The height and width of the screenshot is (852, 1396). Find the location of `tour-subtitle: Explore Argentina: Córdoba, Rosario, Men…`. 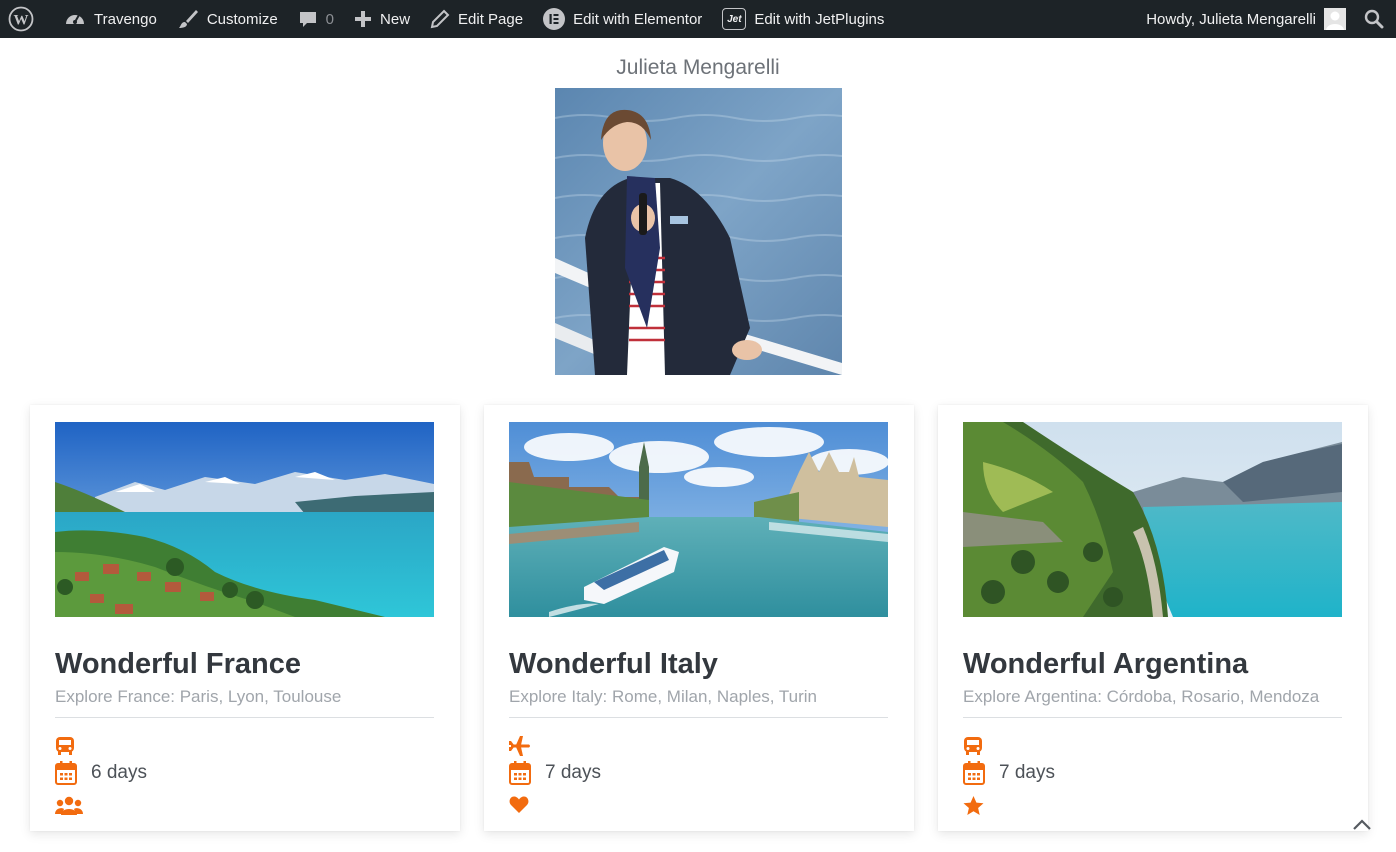

tour-subtitle: Explore Argentina: Córdoba, Rosario, Men… is located at coordinates (1141, 696).